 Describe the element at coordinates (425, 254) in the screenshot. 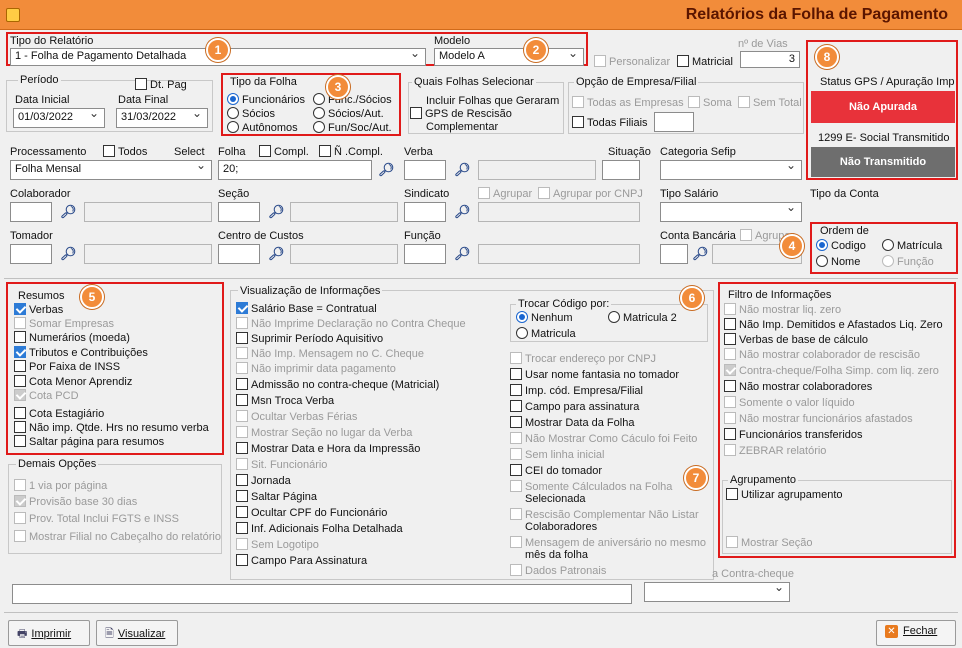

I see `funcao-code-input` at that location.